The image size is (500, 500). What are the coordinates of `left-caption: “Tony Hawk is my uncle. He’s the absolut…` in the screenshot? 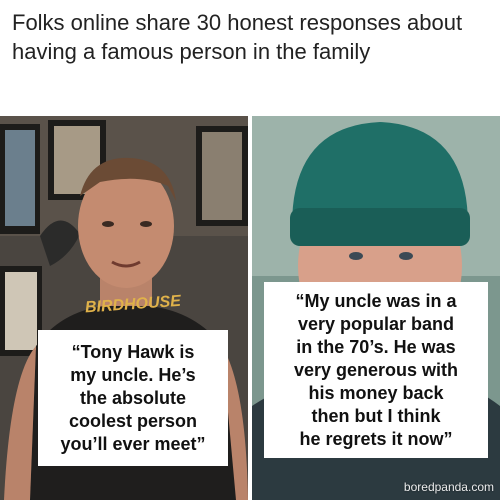 It's located at (133, 398).